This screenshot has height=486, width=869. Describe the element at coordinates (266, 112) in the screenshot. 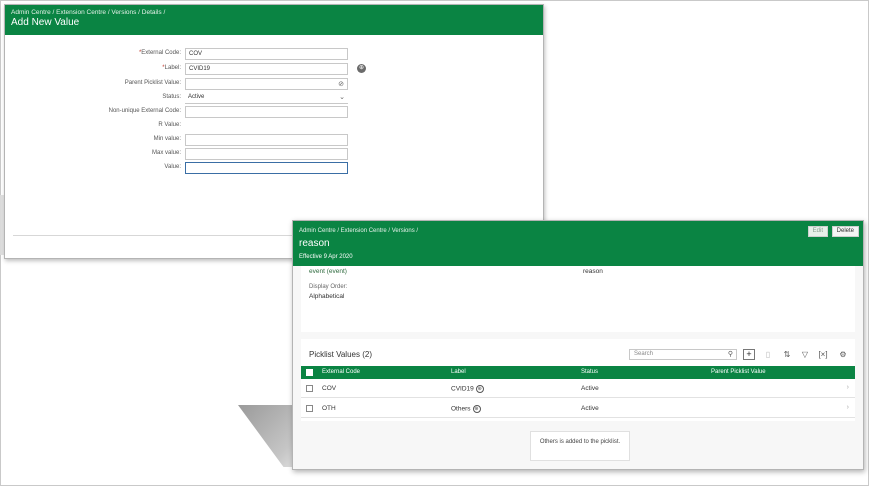

I see `non-unique-code-input` at that location.